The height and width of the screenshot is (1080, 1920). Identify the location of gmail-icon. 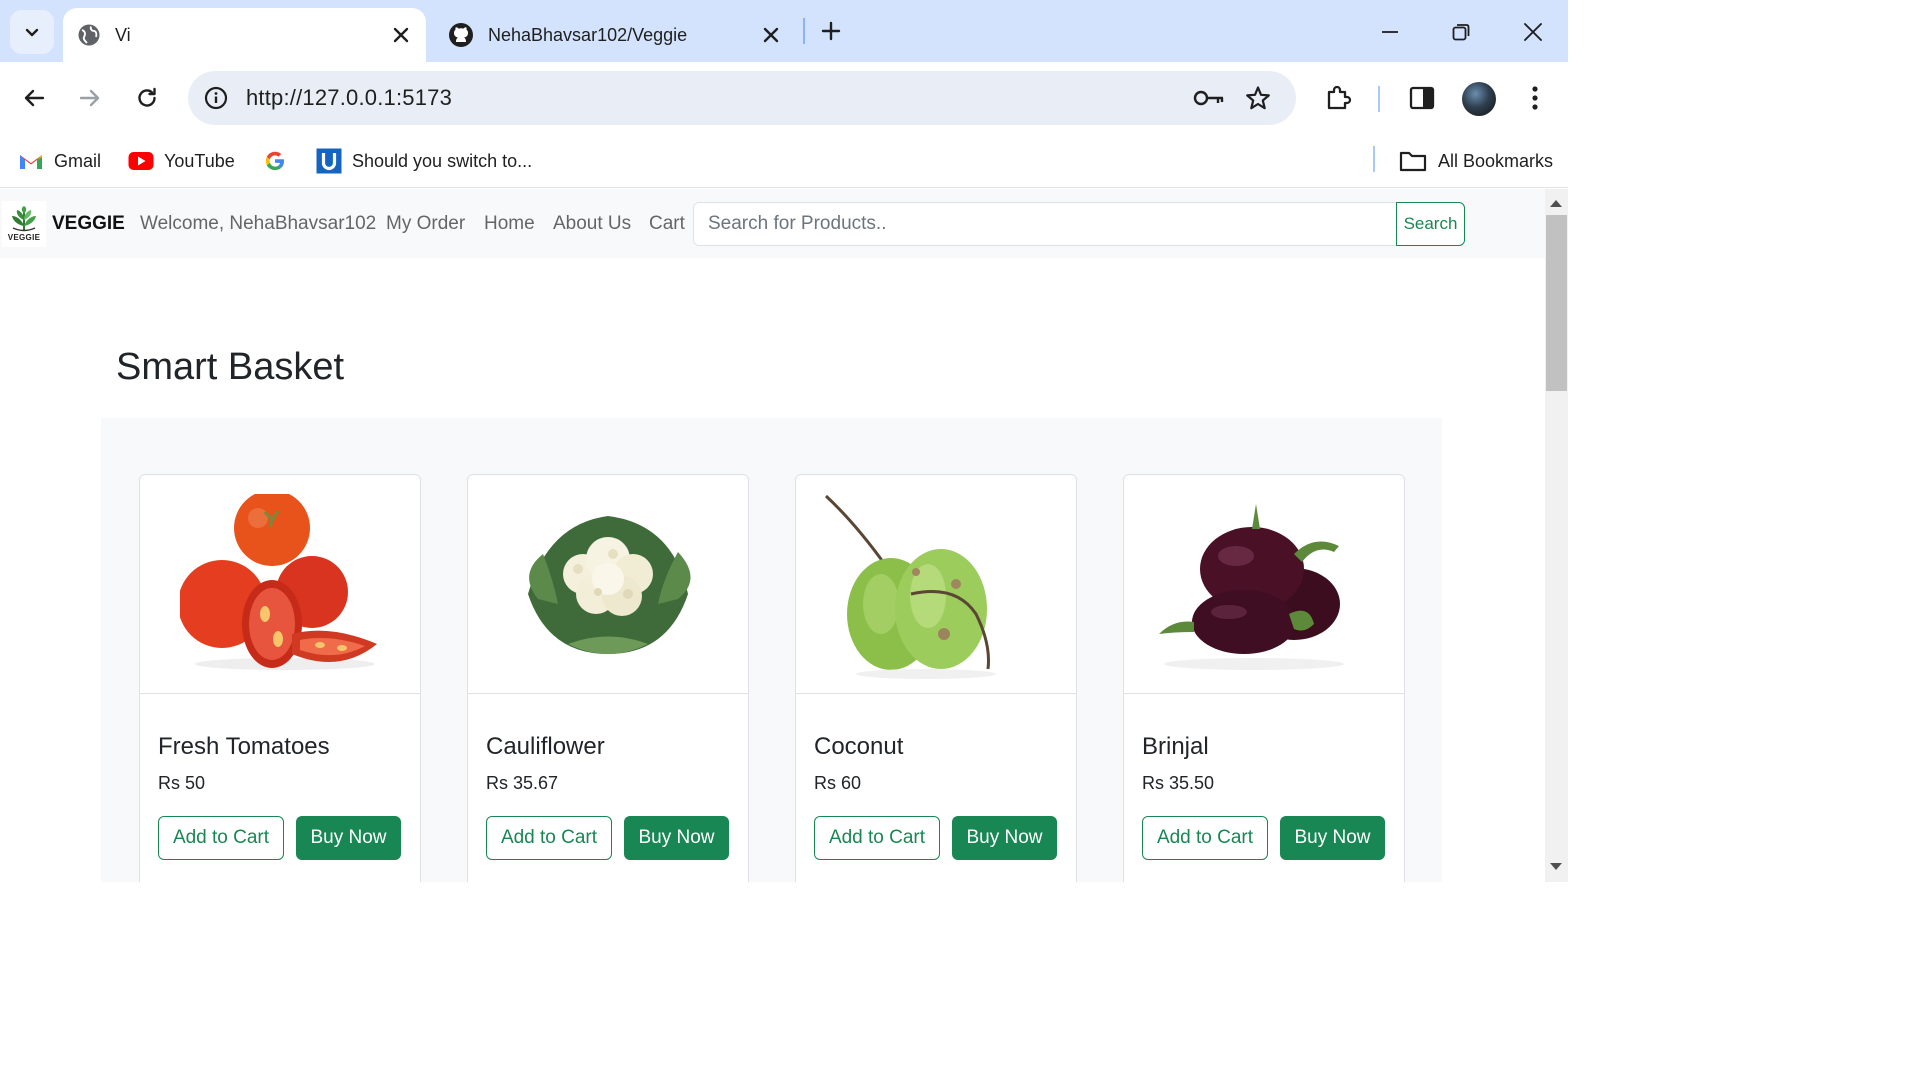
(31, 161).